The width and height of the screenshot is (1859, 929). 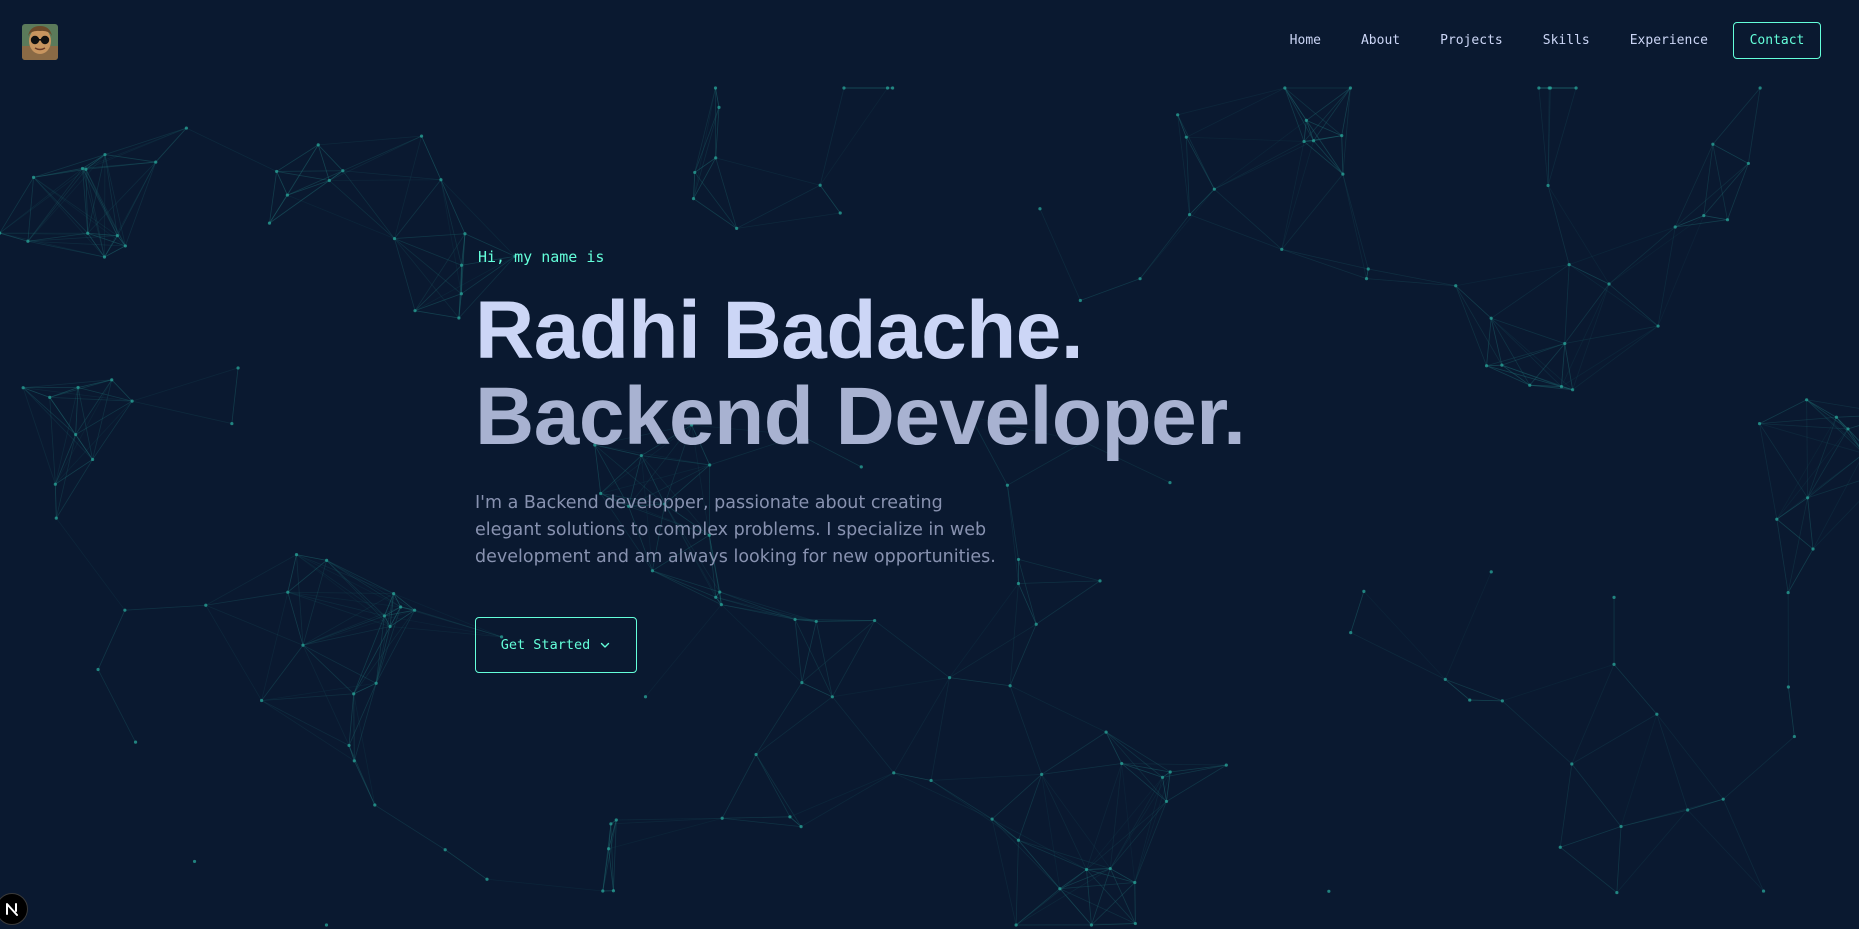 I want to click on nav-link-home: Home, so click(x=1305, y=40).